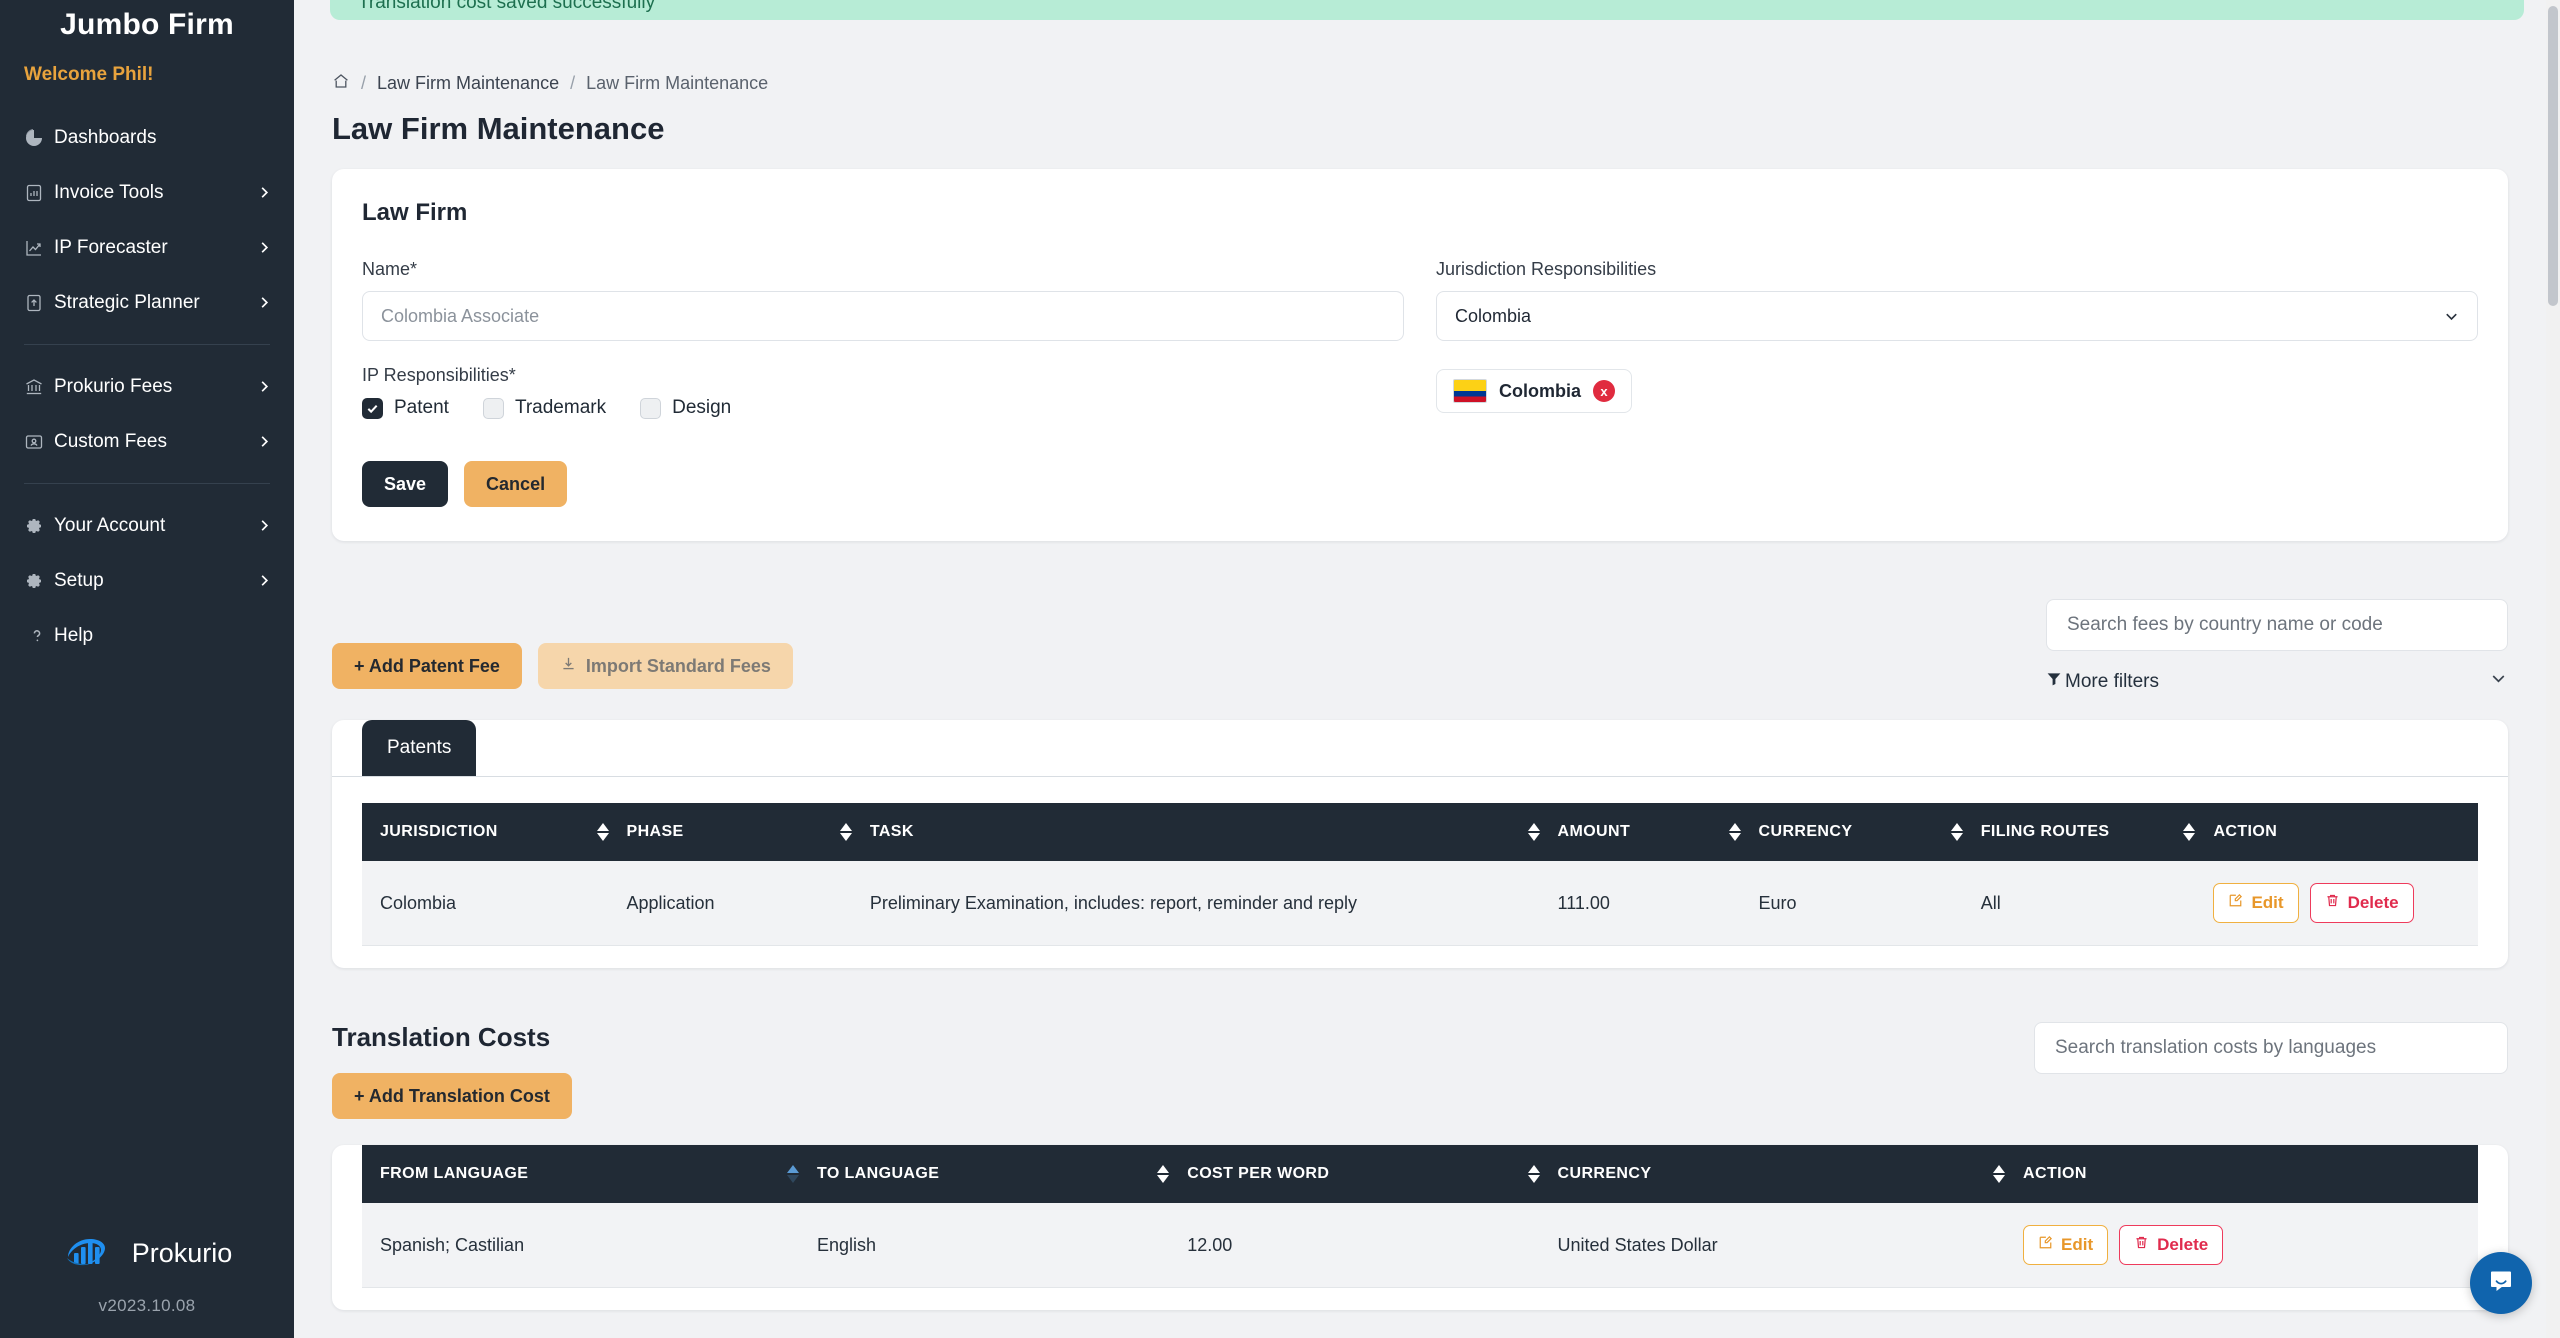 The width and height of the screenshot is (2560, 1338). I want to click on translation-header-row: FROM LANGUAGE TO LANGUAGE COST PER WORD, so click(1420, 1174).